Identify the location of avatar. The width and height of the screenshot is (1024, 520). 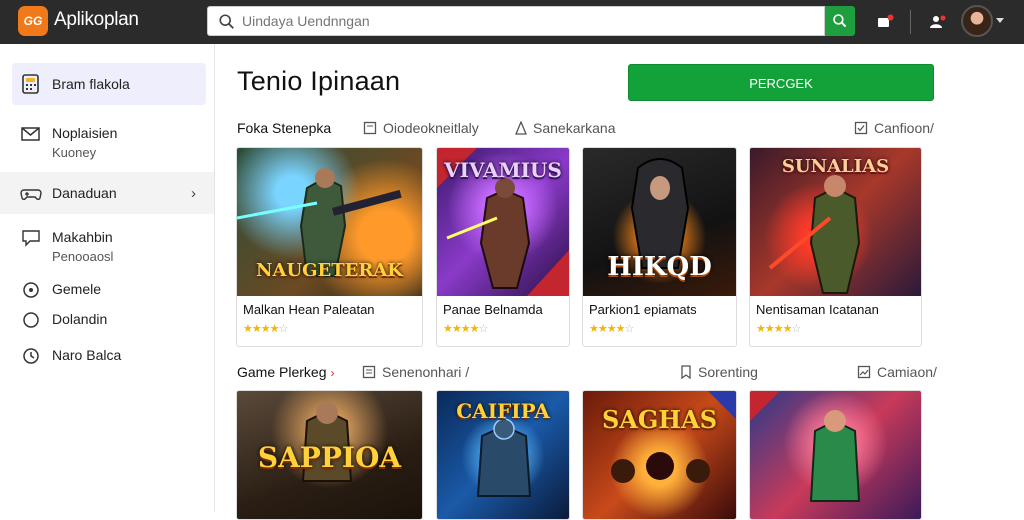
(977, 21).